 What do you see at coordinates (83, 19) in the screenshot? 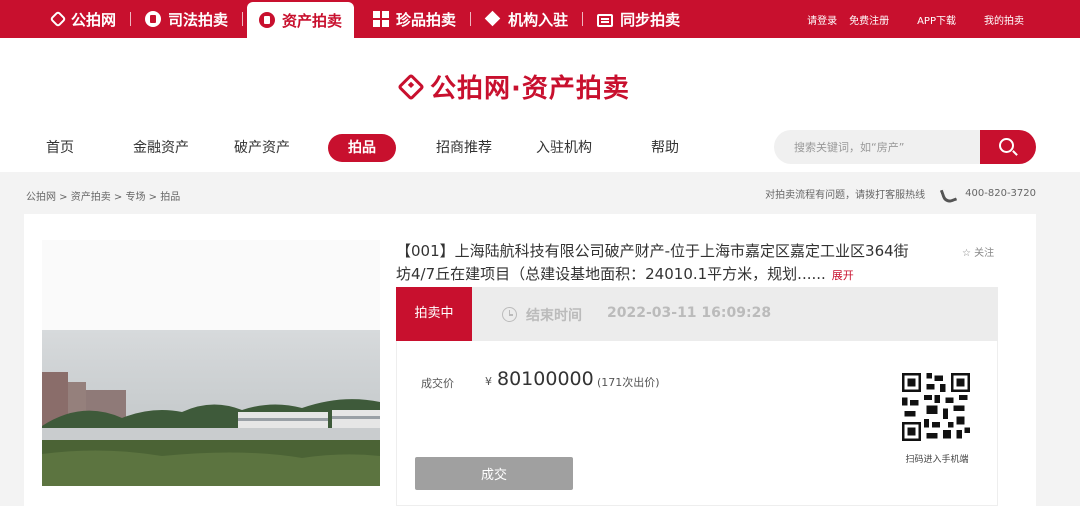
I see `top-nav-gongpai: 公拍网` at bounding box center [83, 19].